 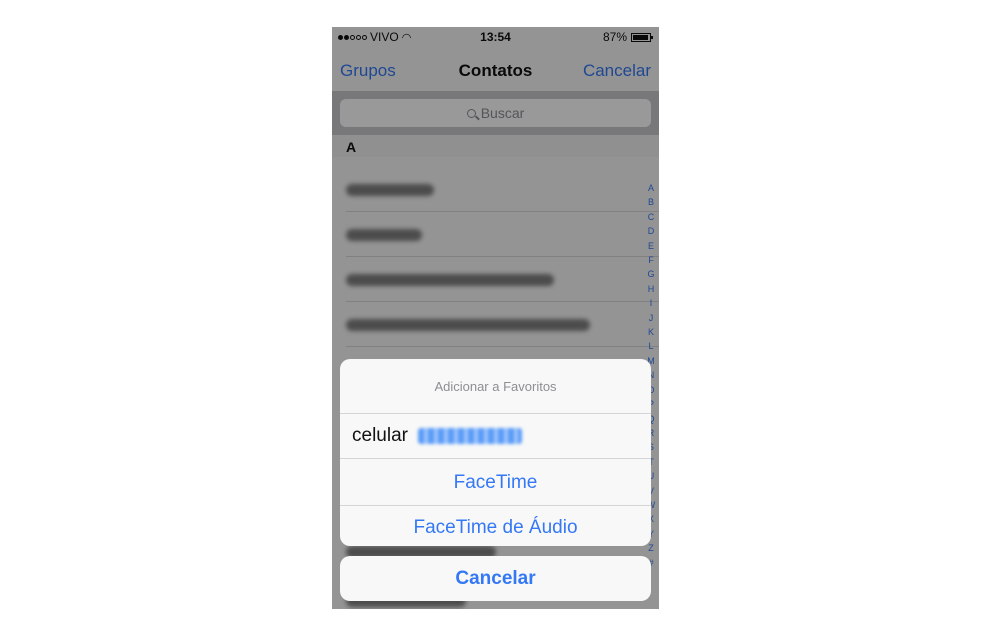 I want to click on facetime-audio-button: FaceTime de Áudio, so click(x=495, y=525).